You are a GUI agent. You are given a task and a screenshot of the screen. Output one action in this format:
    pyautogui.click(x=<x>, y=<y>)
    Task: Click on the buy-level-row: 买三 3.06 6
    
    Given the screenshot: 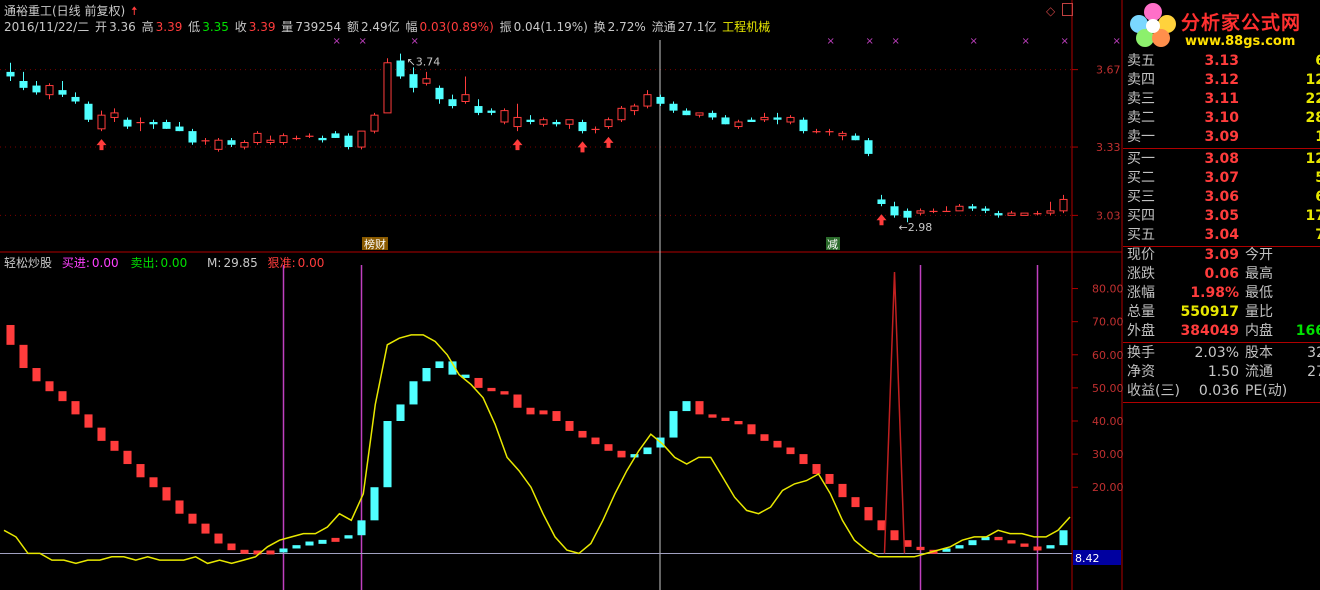 What is the action you would take?
    pyautogui.click(x=1223, y=197)
    